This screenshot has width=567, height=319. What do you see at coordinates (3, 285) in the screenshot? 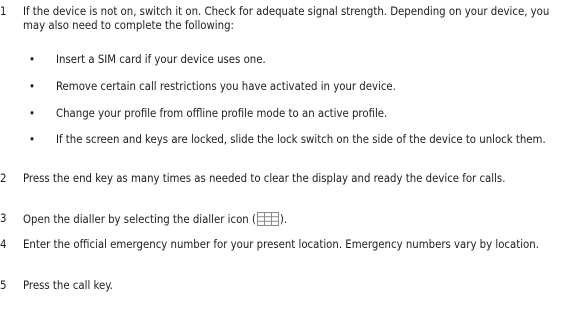
I see `step-number: 5` at bounding box center [3, 285].